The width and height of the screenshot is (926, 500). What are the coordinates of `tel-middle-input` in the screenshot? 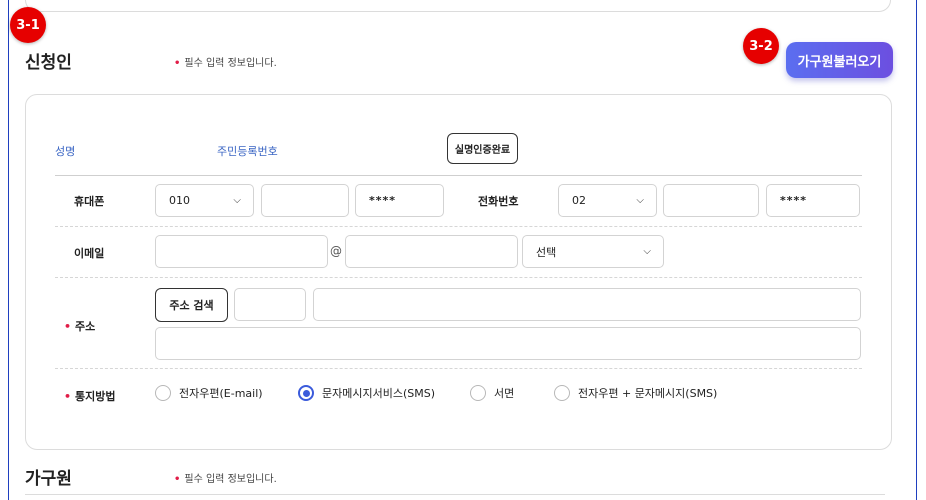 It's located at (711, 200).